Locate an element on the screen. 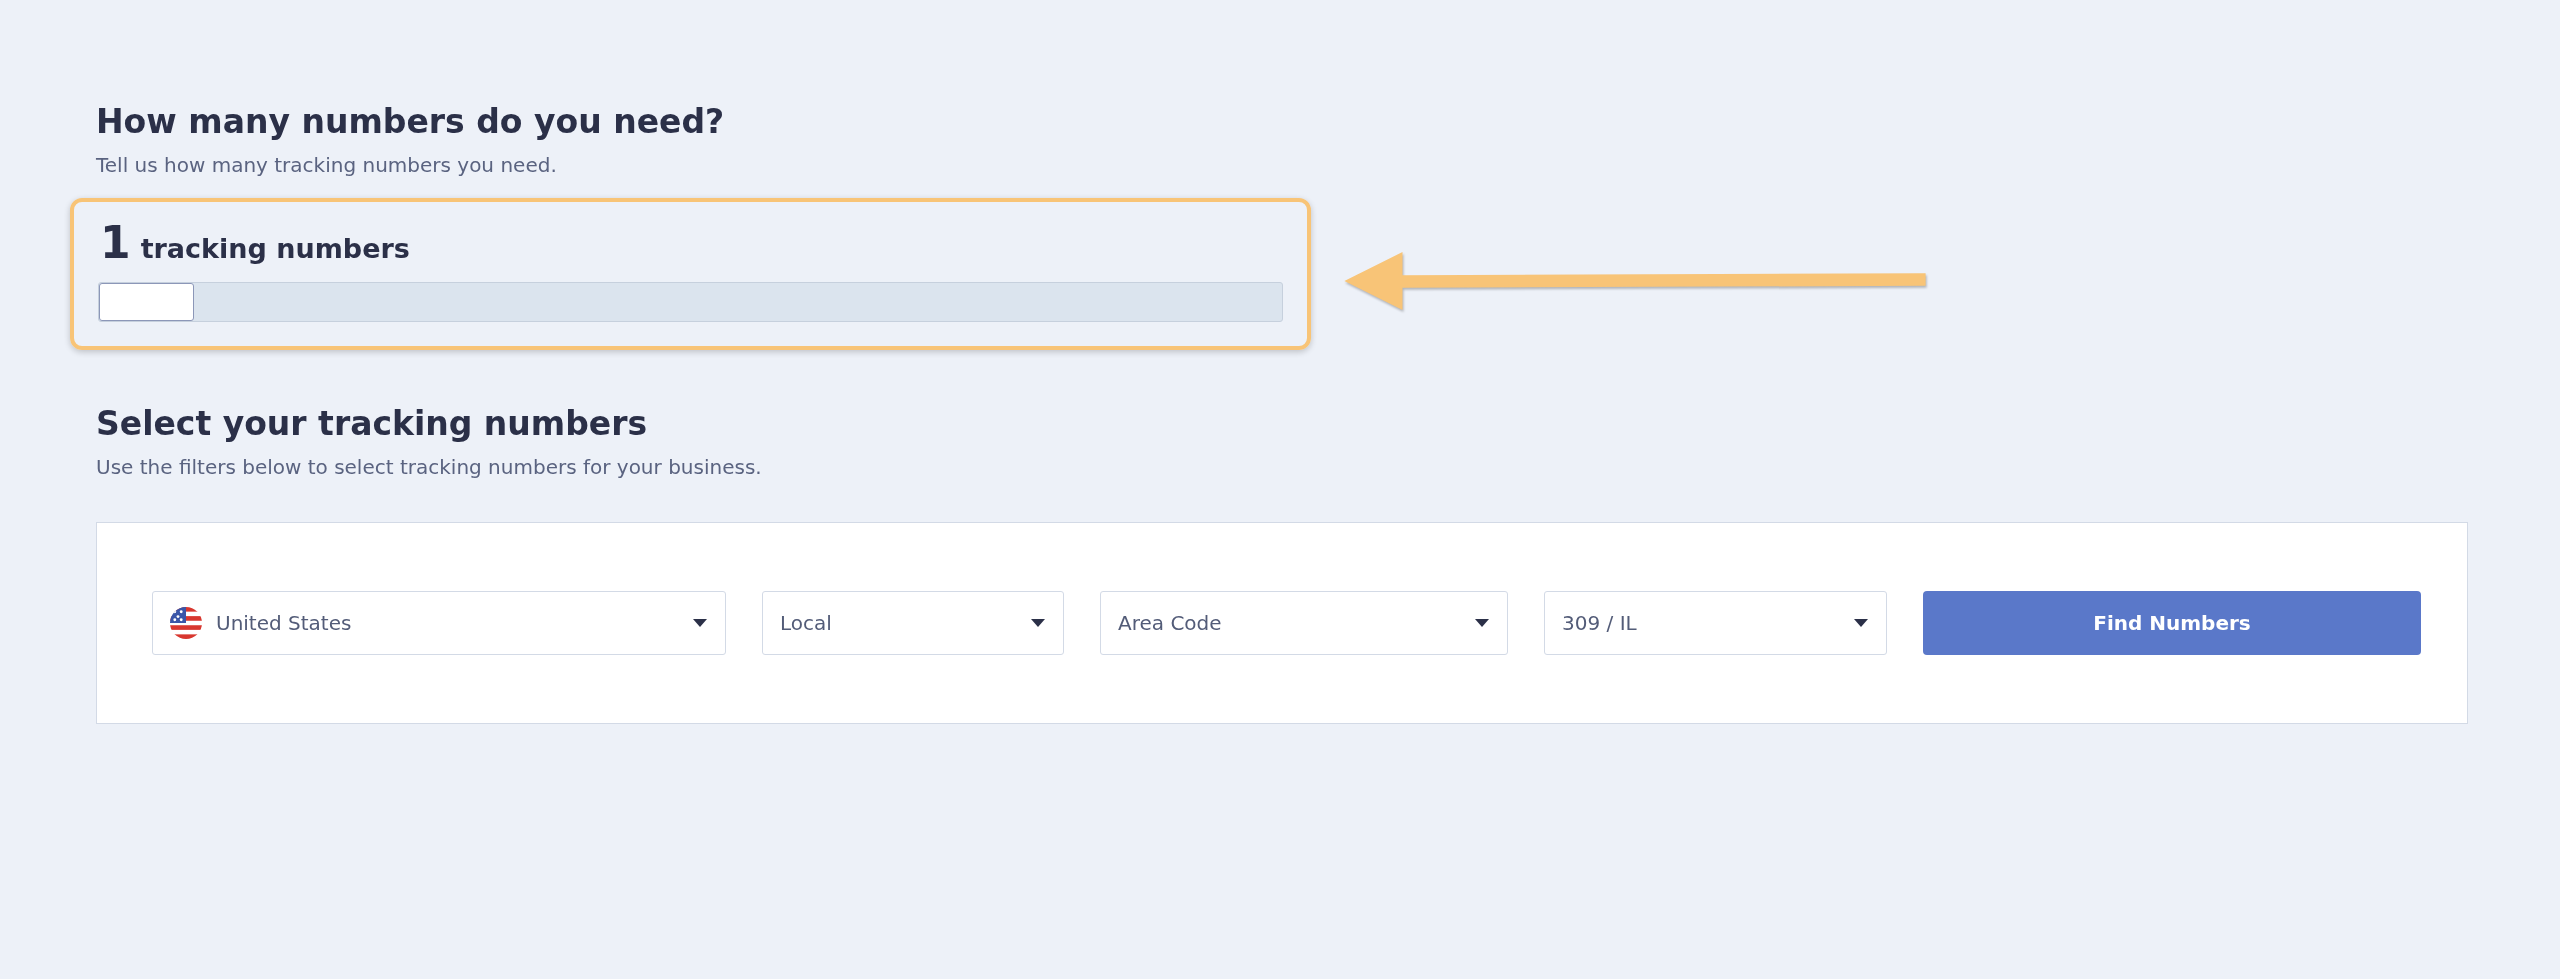 The height and width of the screenshot is (979, 2560). dropdown-value: 309 / IL is located at coordinates (1600, 623).